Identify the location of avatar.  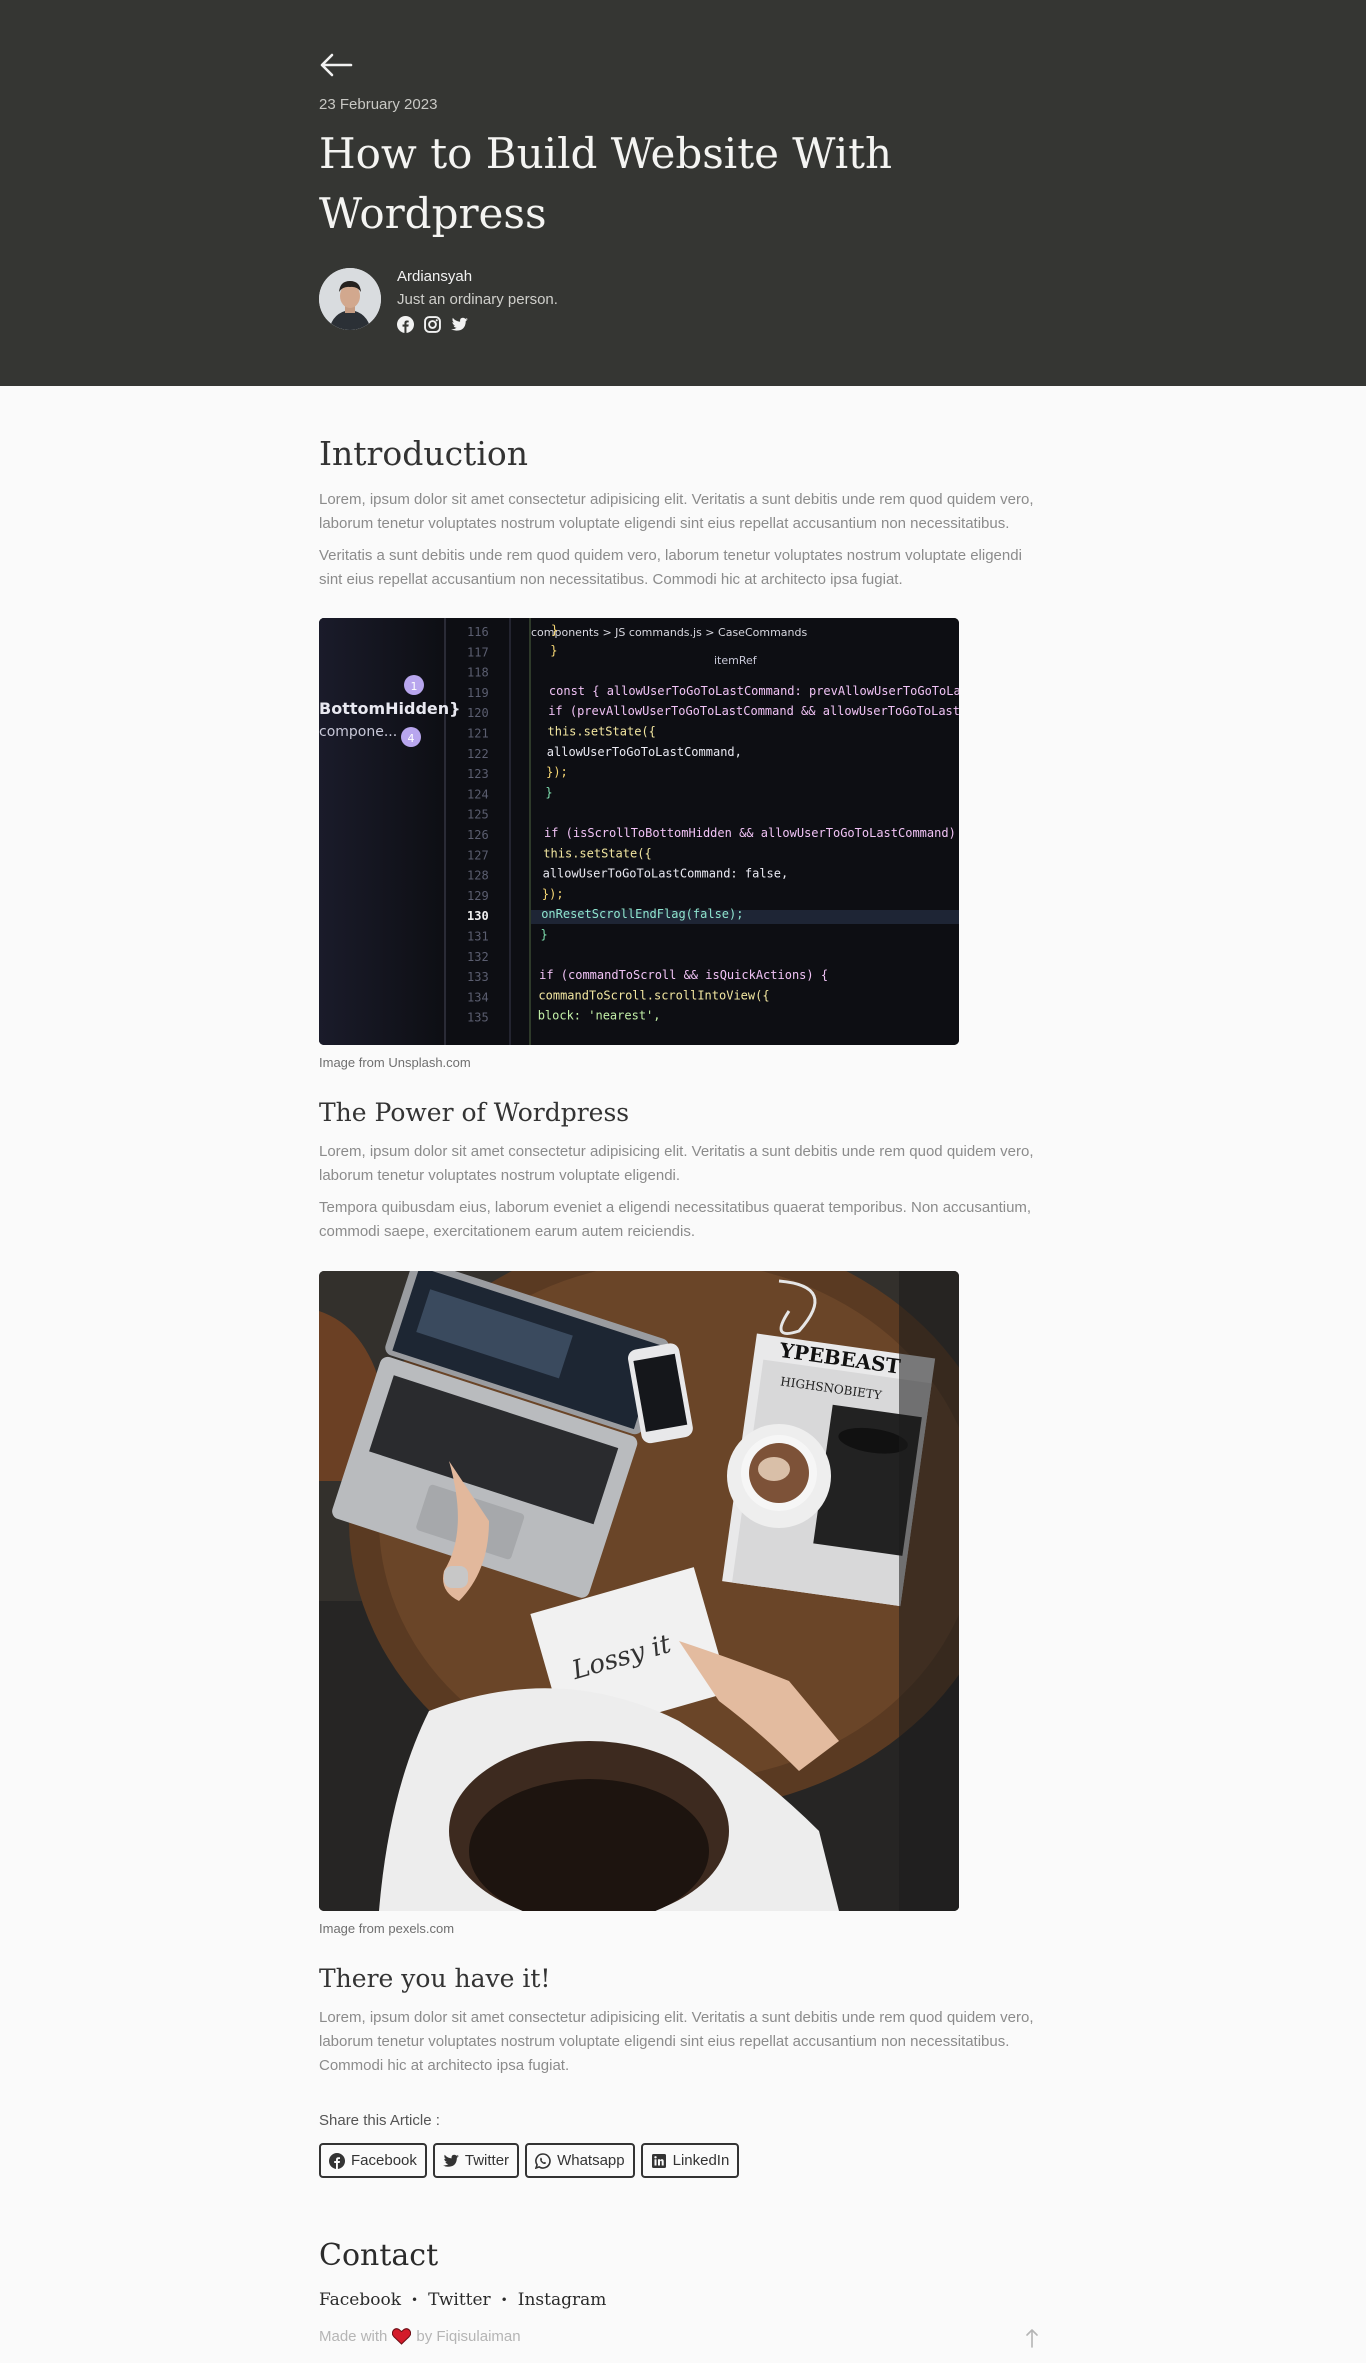
(350, 299).